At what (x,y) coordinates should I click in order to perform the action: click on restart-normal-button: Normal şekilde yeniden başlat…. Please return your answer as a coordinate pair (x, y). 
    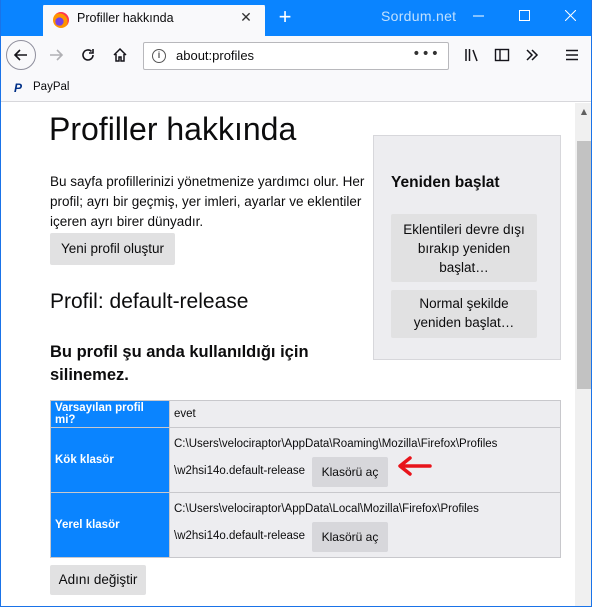
    Looking at the image, I should click on (464, 314).